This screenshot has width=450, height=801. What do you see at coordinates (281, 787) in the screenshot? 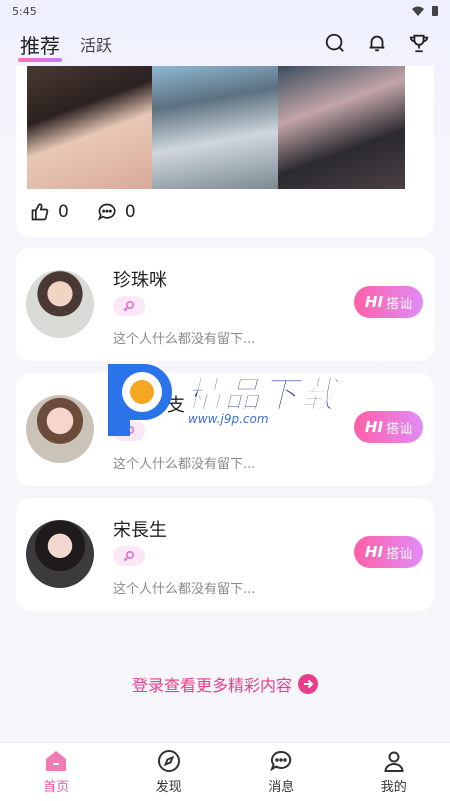
I see `nav-messages-label: 消息` at bounding box center [281, 787].